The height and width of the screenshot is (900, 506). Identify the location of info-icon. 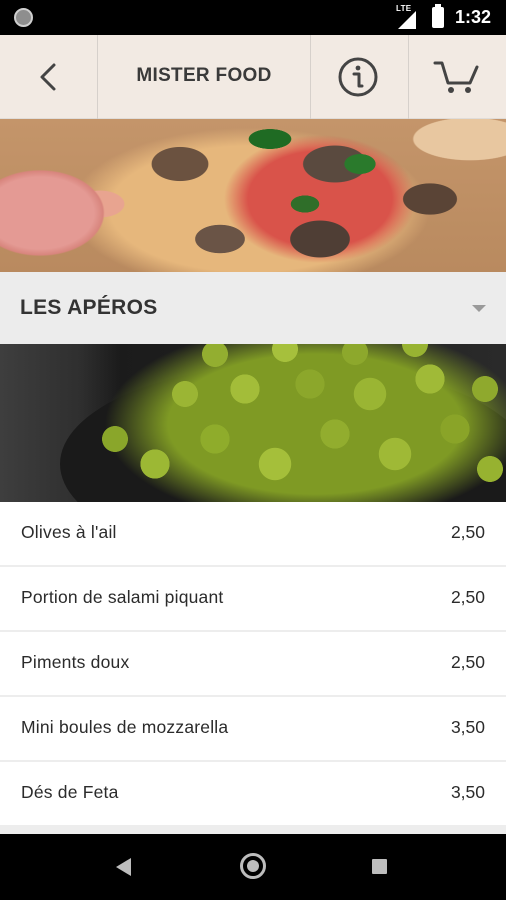
(358, 77).